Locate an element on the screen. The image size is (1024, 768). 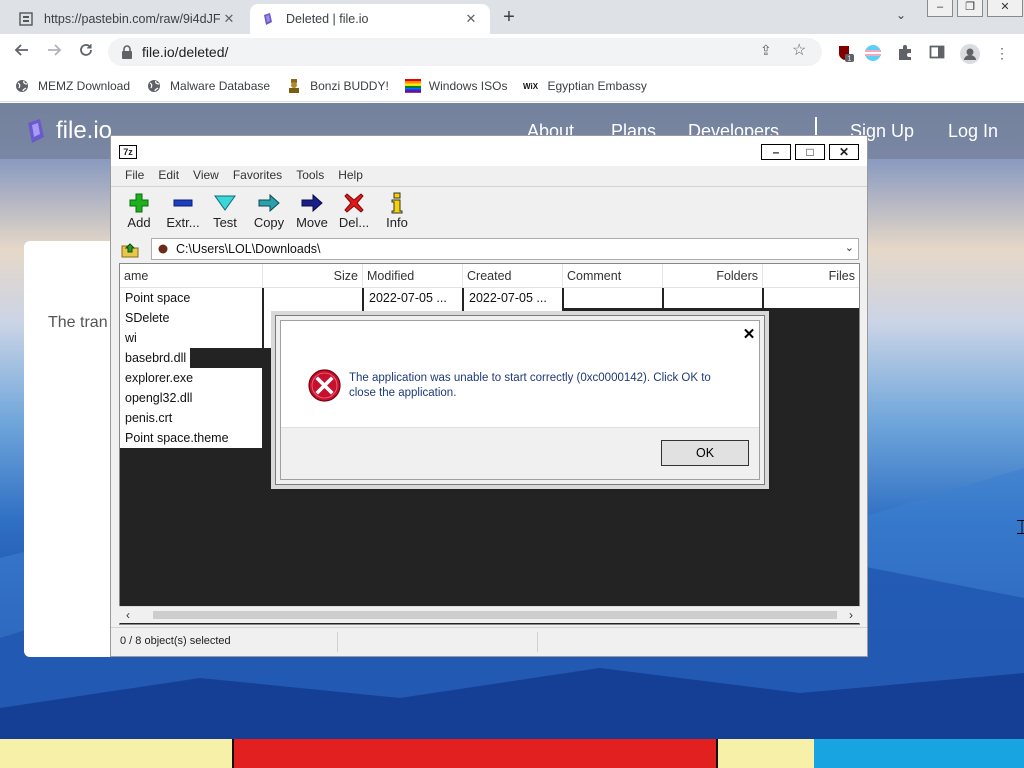
horizontal-scrollbar: ‹ › is located at coordinates (489, 614).